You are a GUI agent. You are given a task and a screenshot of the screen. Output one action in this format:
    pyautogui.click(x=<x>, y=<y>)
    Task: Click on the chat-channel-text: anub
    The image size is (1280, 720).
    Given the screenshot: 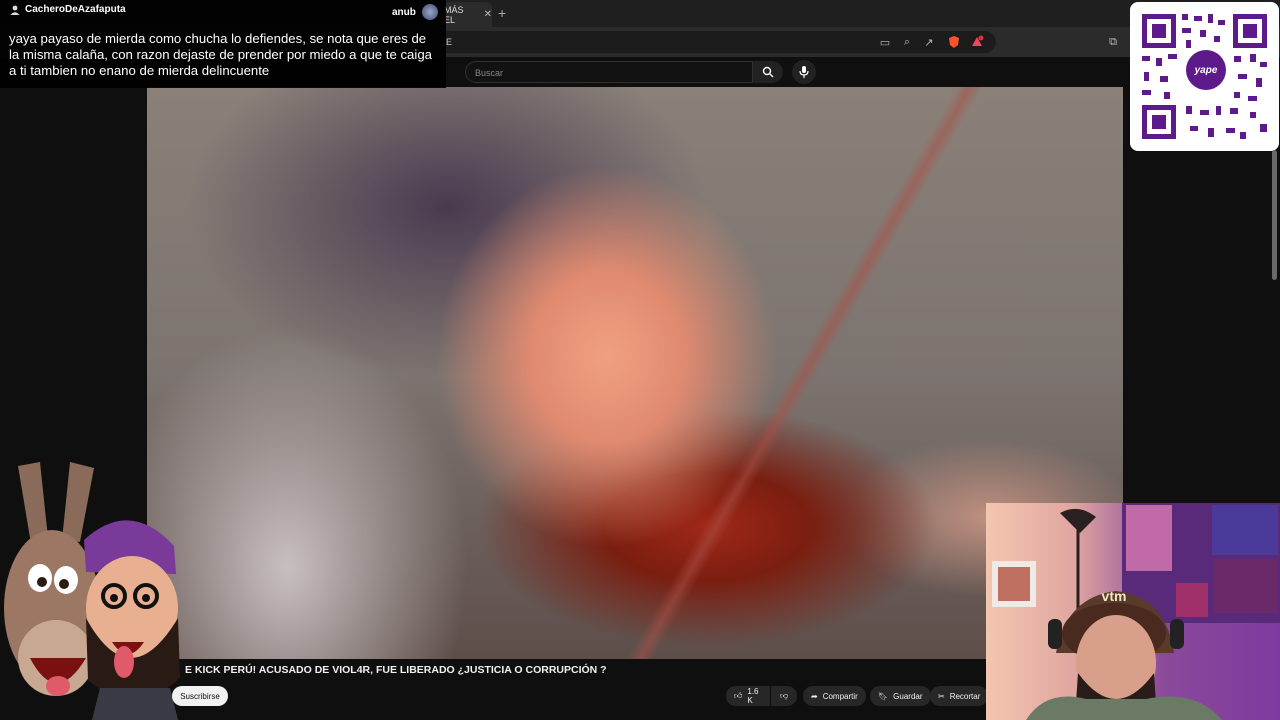 What is the action you would take?
    pyautogui.click(x=404, y=12)
    